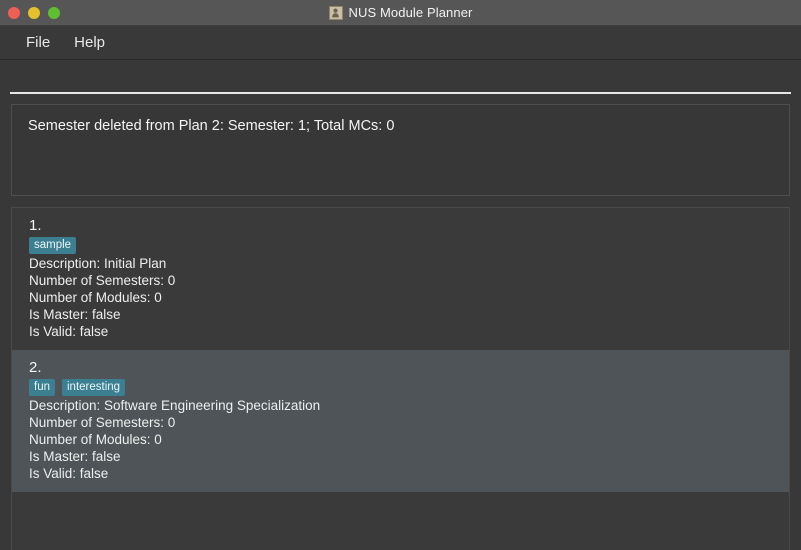  I want to click on maximize-window-button, so click(54, 12).